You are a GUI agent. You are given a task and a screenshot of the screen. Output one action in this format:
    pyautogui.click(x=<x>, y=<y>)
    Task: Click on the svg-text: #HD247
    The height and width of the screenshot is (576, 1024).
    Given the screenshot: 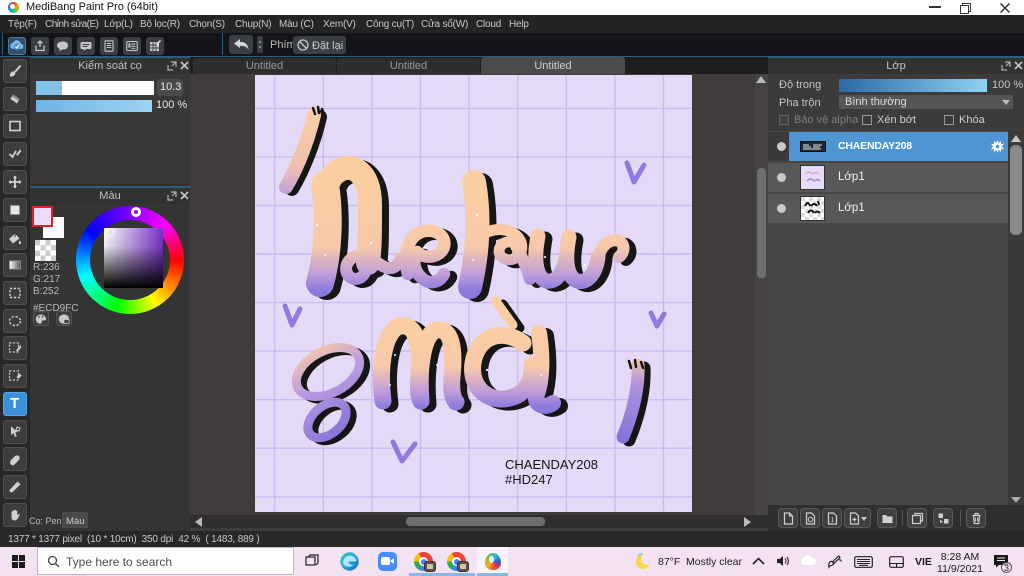 What is the action you would take?
    pyautogui.click(x=529, y=479)
    